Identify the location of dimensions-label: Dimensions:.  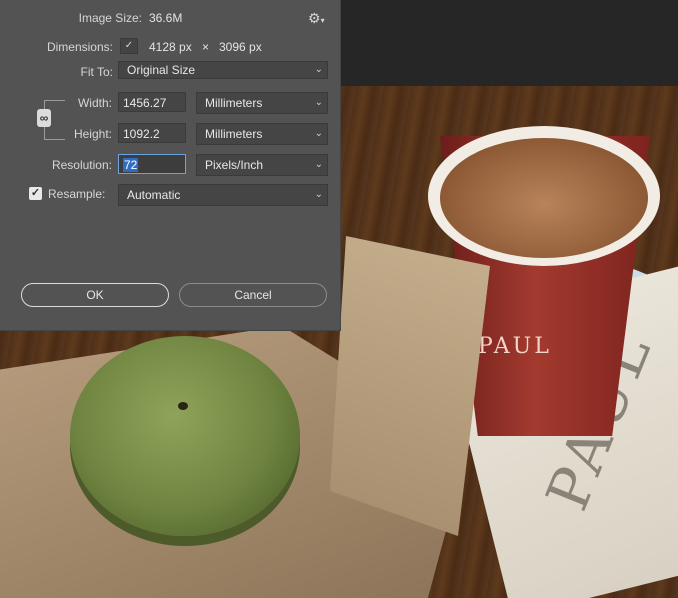
(79, 47).